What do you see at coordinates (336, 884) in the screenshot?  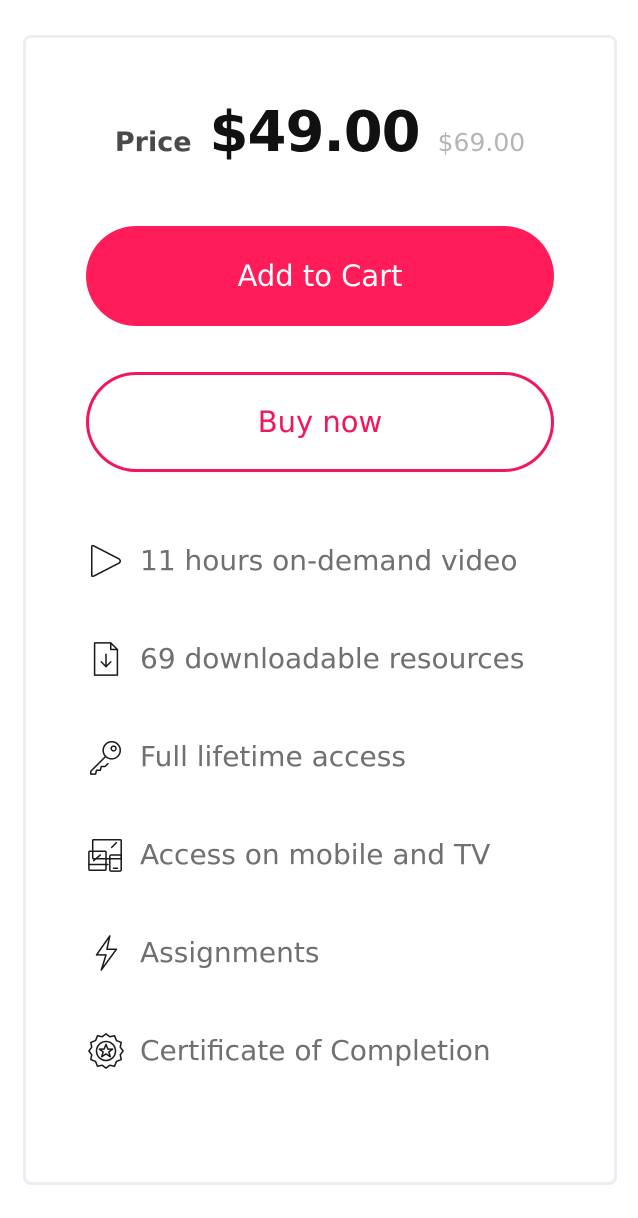 I see `feature-item-devices: Access on mobile and TV` at bounding box center [336, 884].